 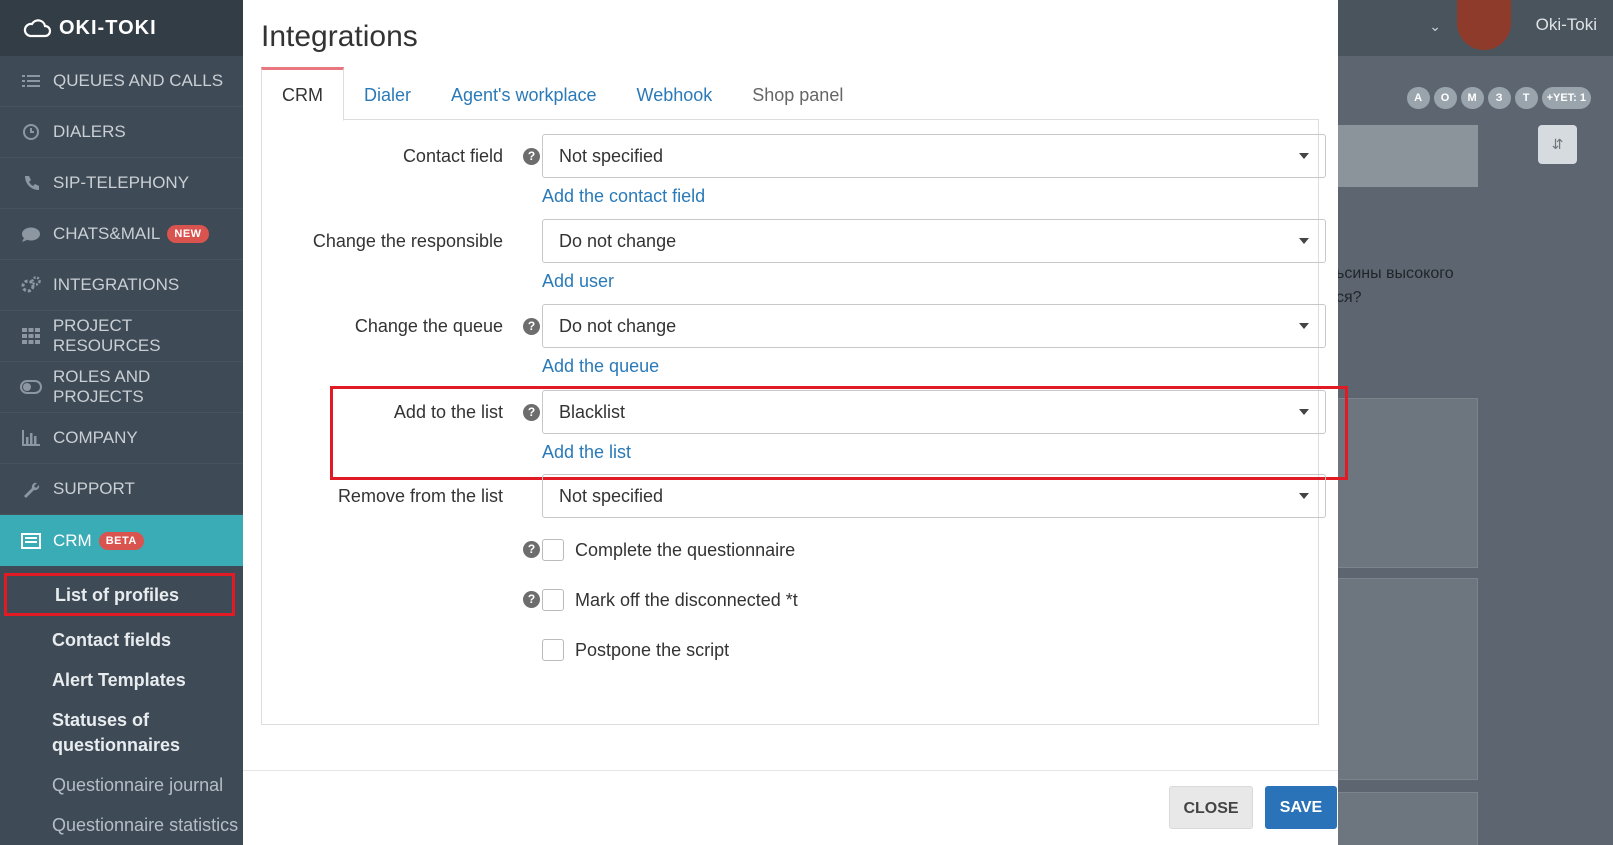 I want to click on postpone-script-checkbox, so click(x=553, y=650).